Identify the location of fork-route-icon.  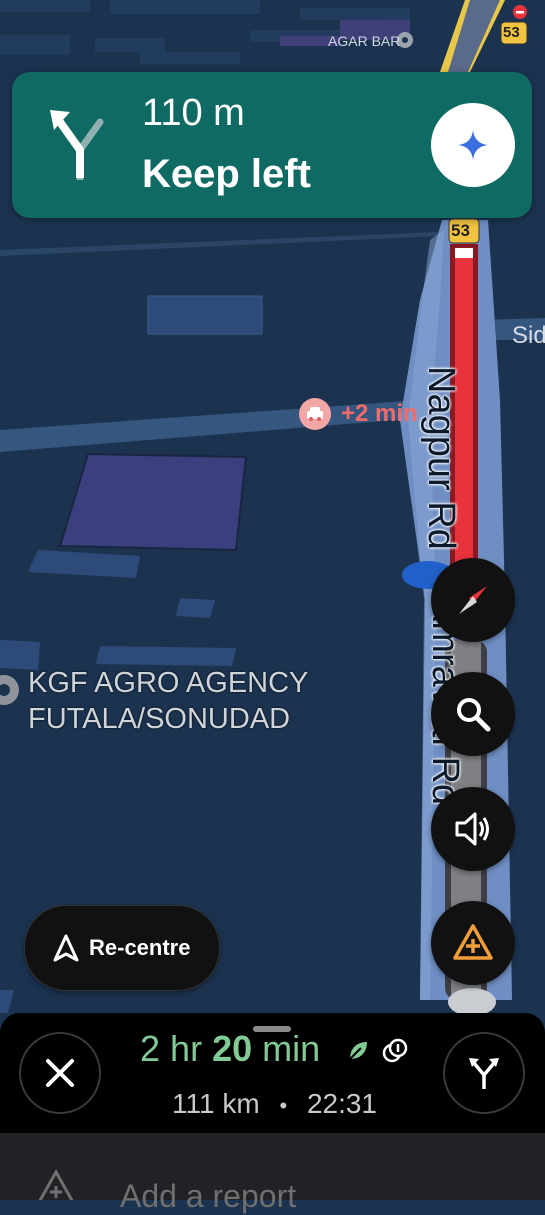
(484, 1073).